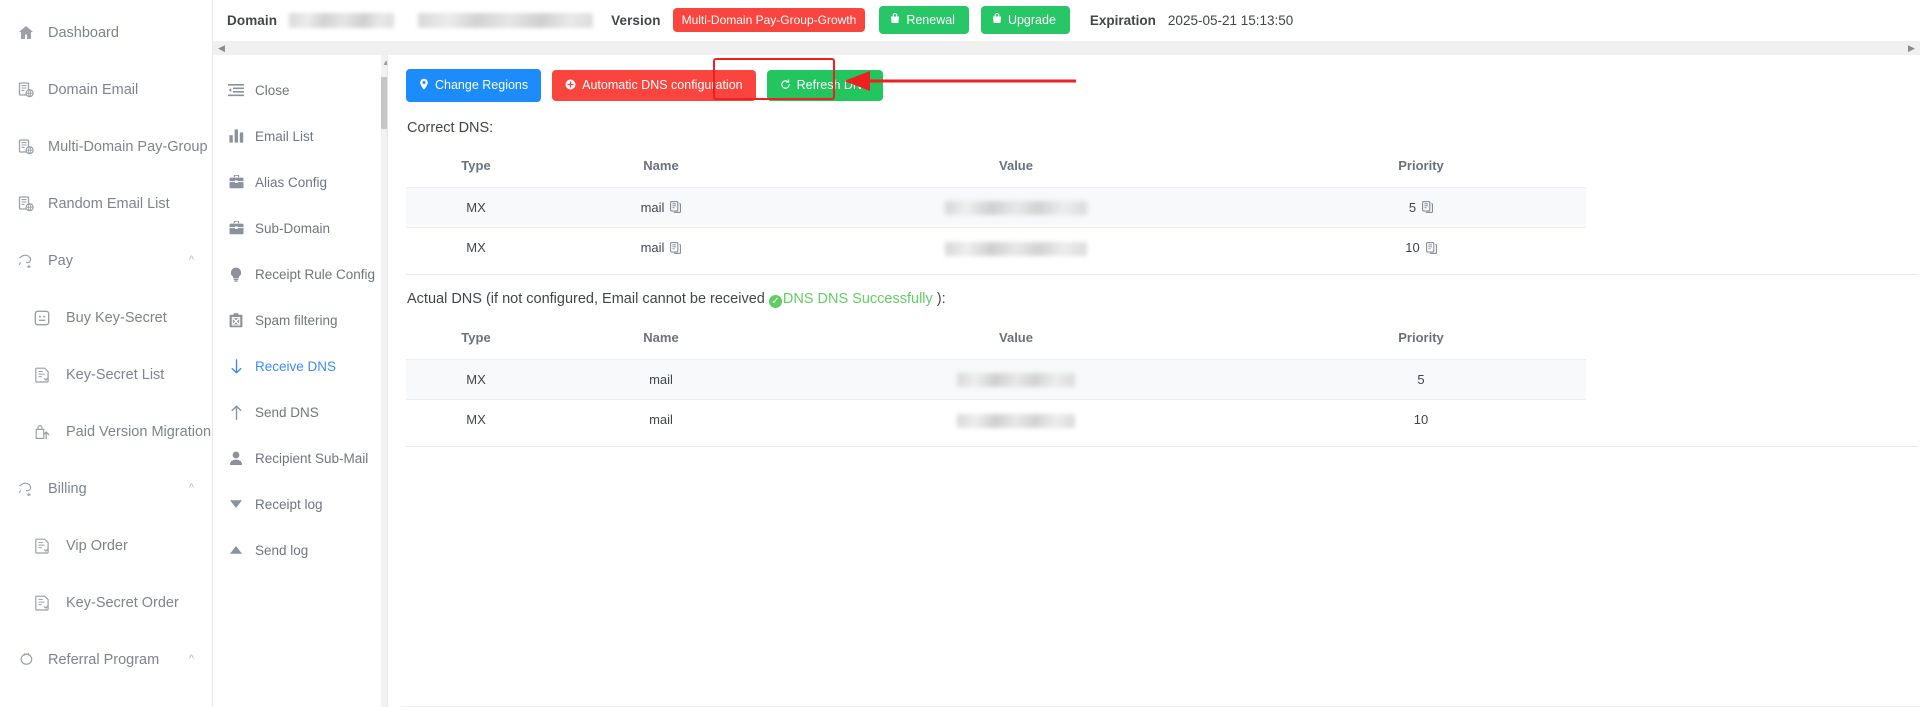 The width and height of the screenshot is (1920, 707). I want to click on subnav-item-label: Send log, so click(282, 550).